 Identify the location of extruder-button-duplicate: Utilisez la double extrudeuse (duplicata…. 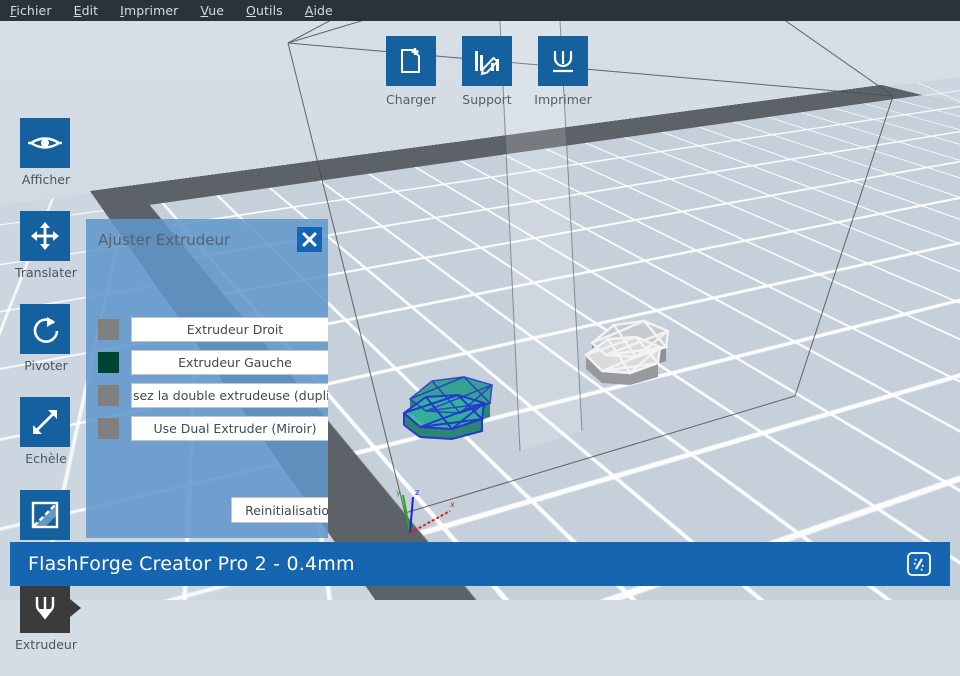
(229, 395).